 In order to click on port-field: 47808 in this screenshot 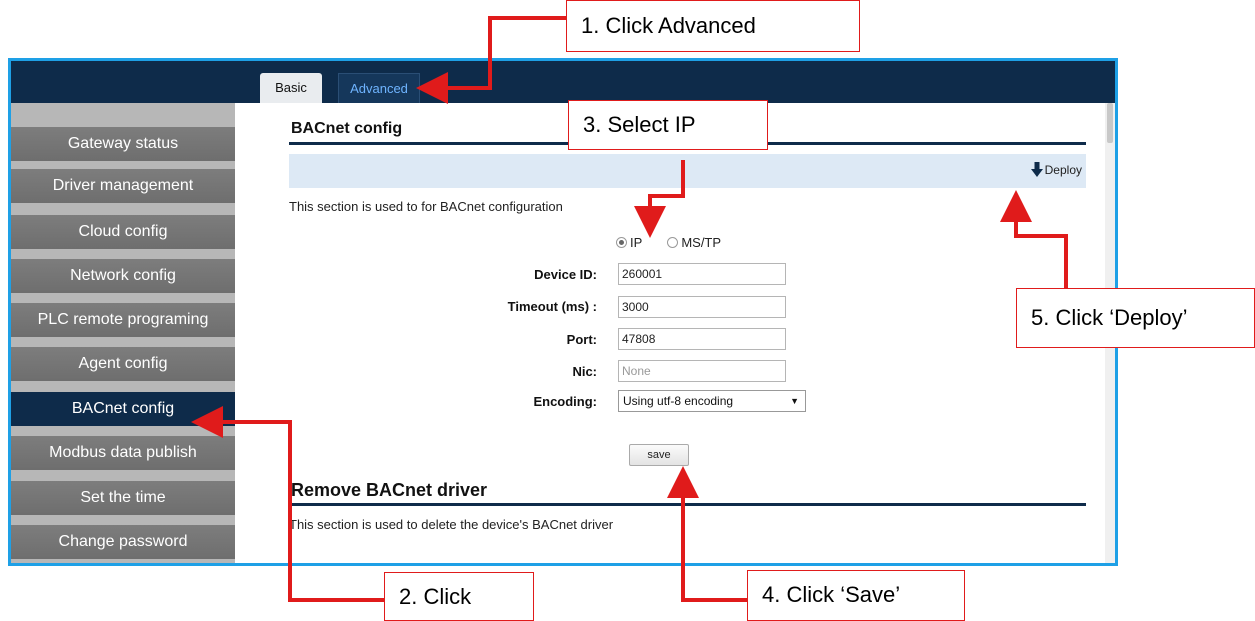, I will do `click(702, 339)`.